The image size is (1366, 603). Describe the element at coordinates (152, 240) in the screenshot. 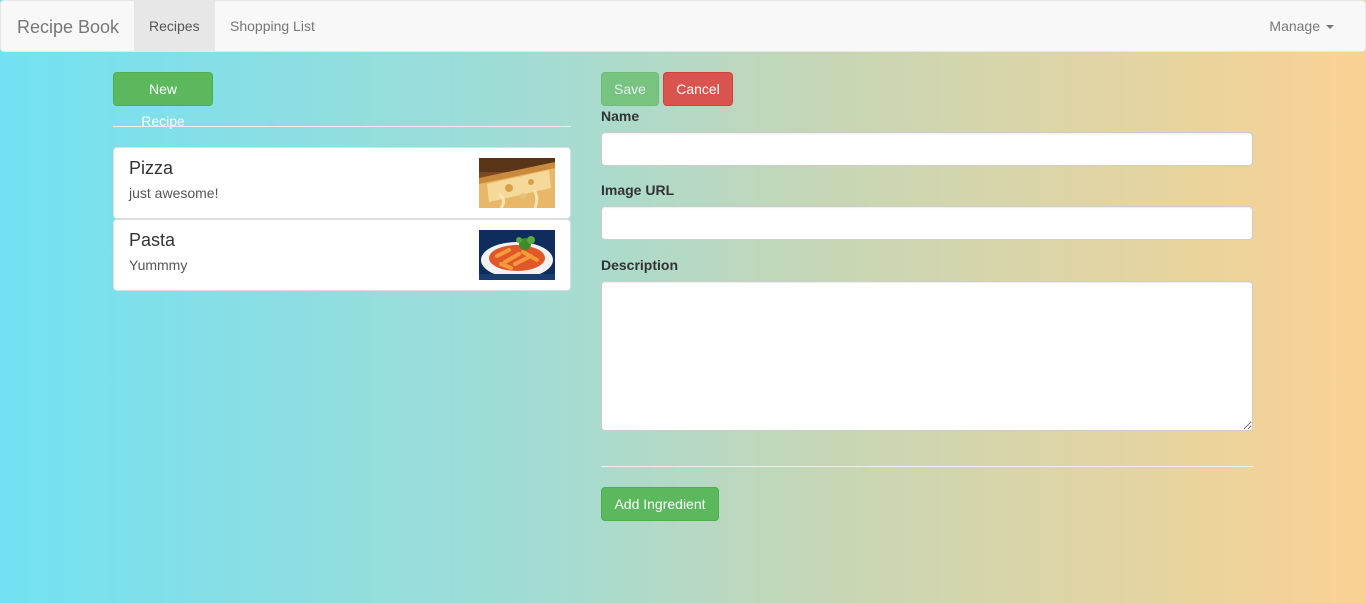

I see `recipe-name: Pasta` at that location.